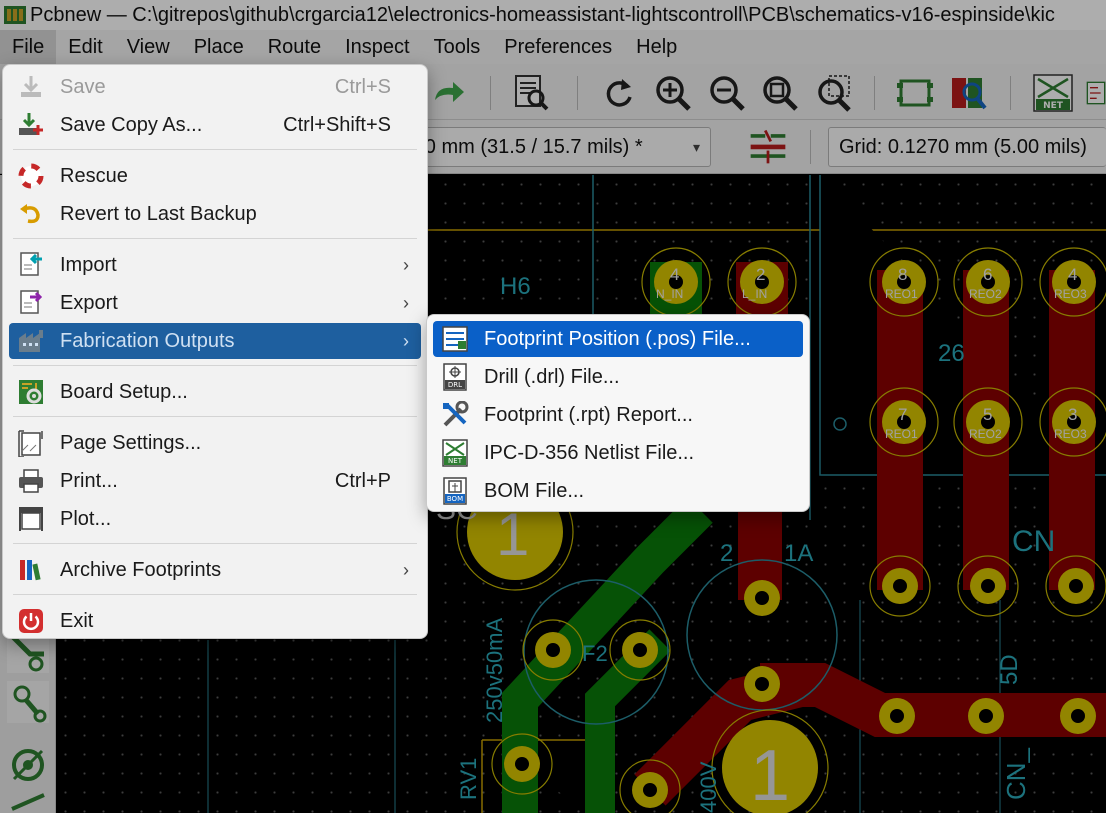  I want to click on pad-number: 3, so click(1073, 414).